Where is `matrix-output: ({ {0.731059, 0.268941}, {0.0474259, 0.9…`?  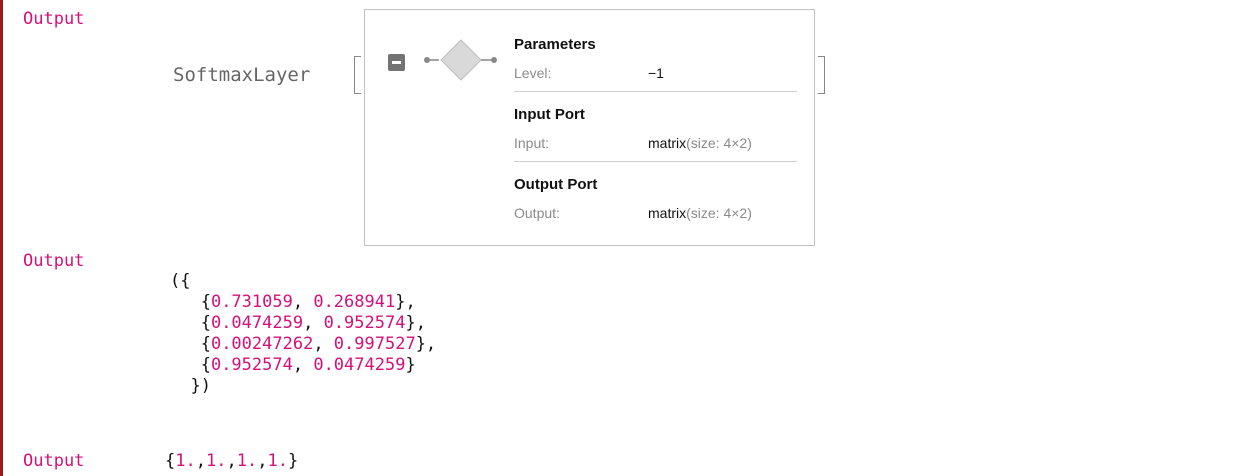
matrix-output: ({ {0.731059, 0.268941}, {0.0474259, 0.9… is located at coordinates (303, 323).